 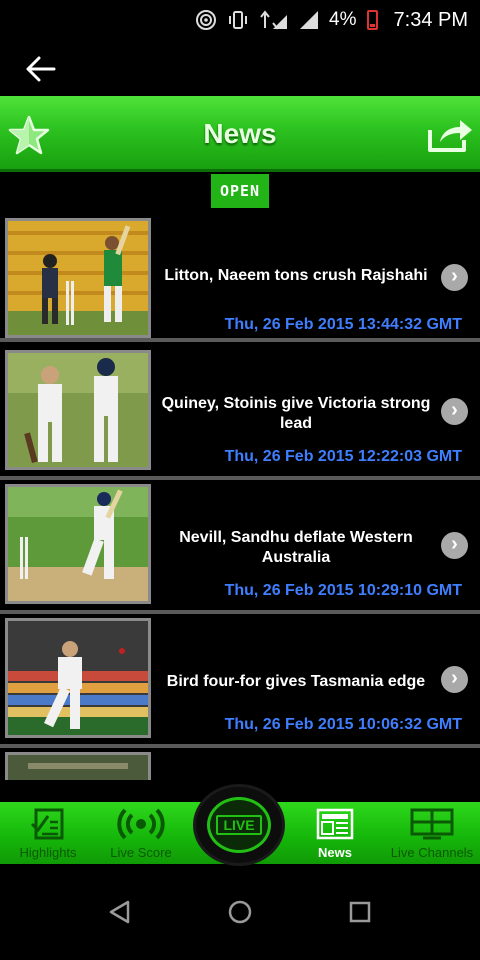 I want to click on highlights-icon, so click(x=47, y=824).